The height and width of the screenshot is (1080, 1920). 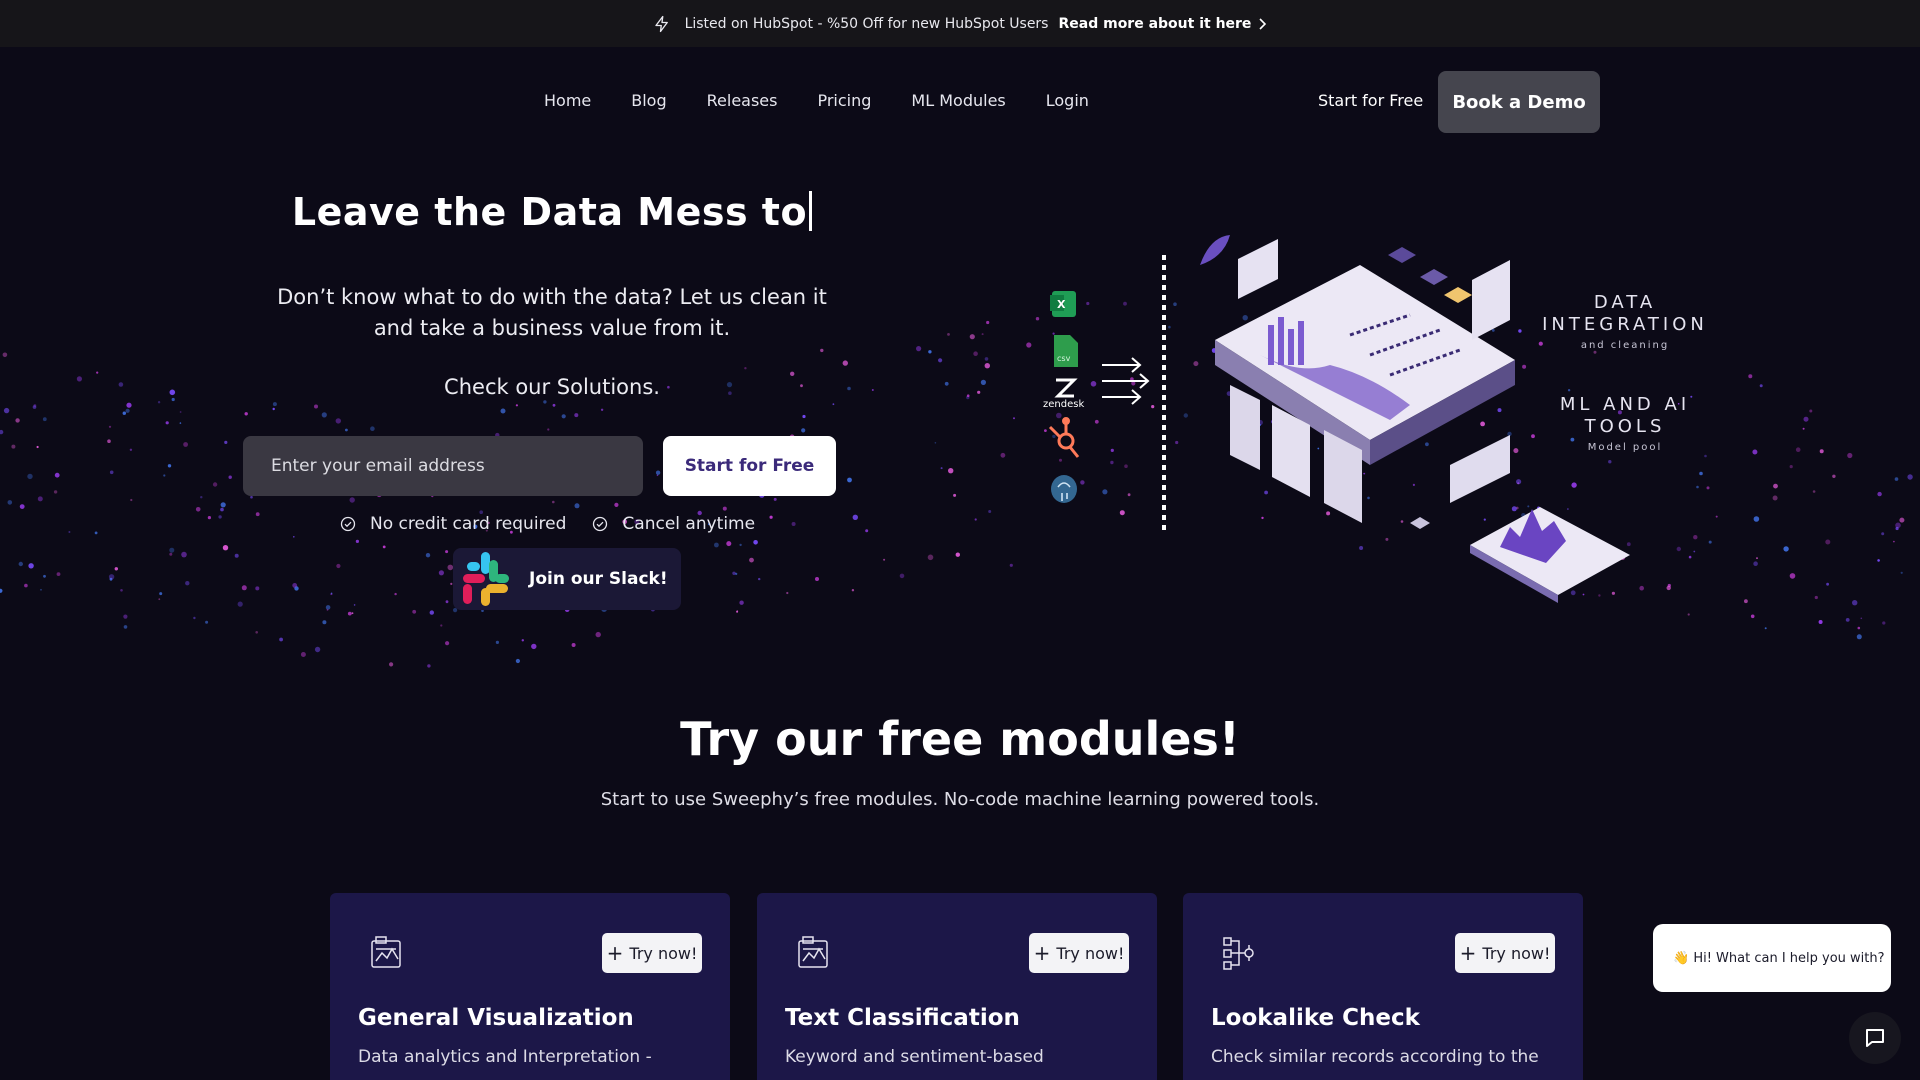 I want to click on chat-launcher-button, so click(x=1875, y=1038).